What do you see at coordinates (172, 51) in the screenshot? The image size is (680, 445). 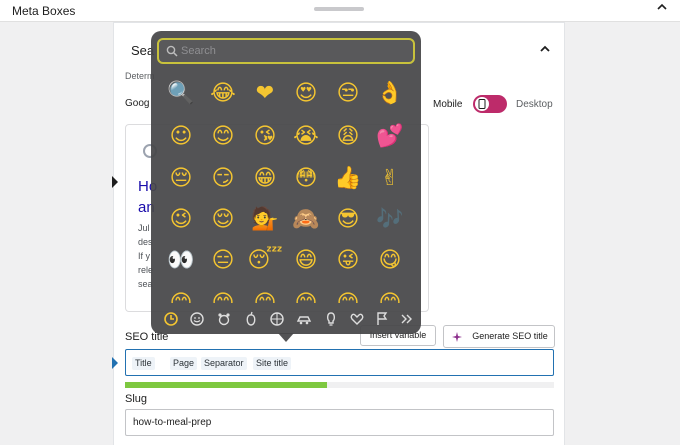 I see `search-icon` at bounding box center [172, 51].